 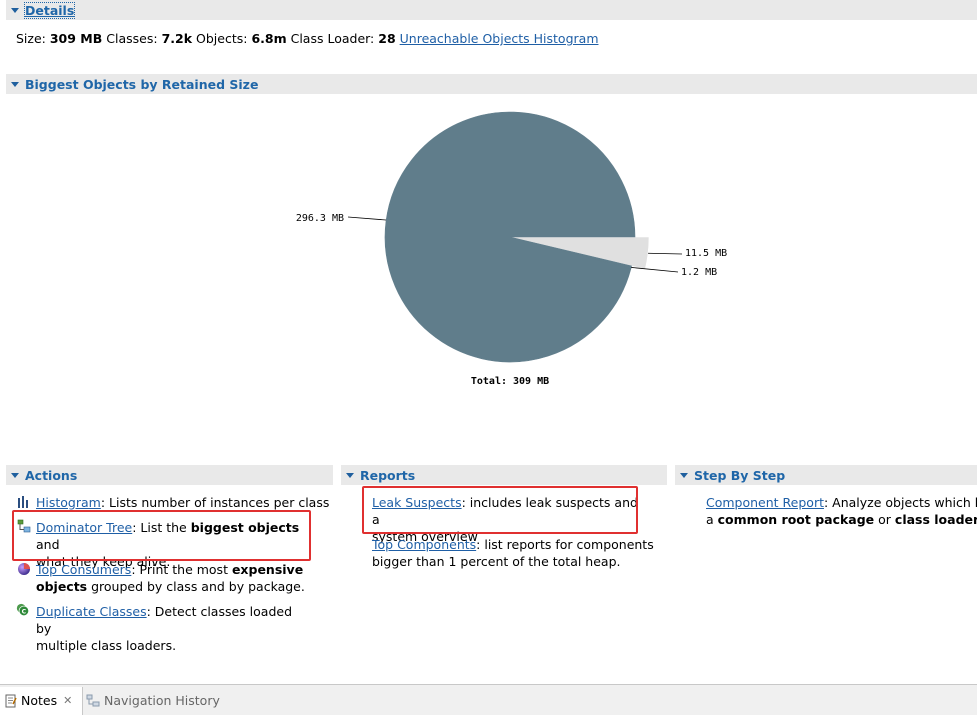 I want to click on details-title: Details, so click(x=49, y=10).